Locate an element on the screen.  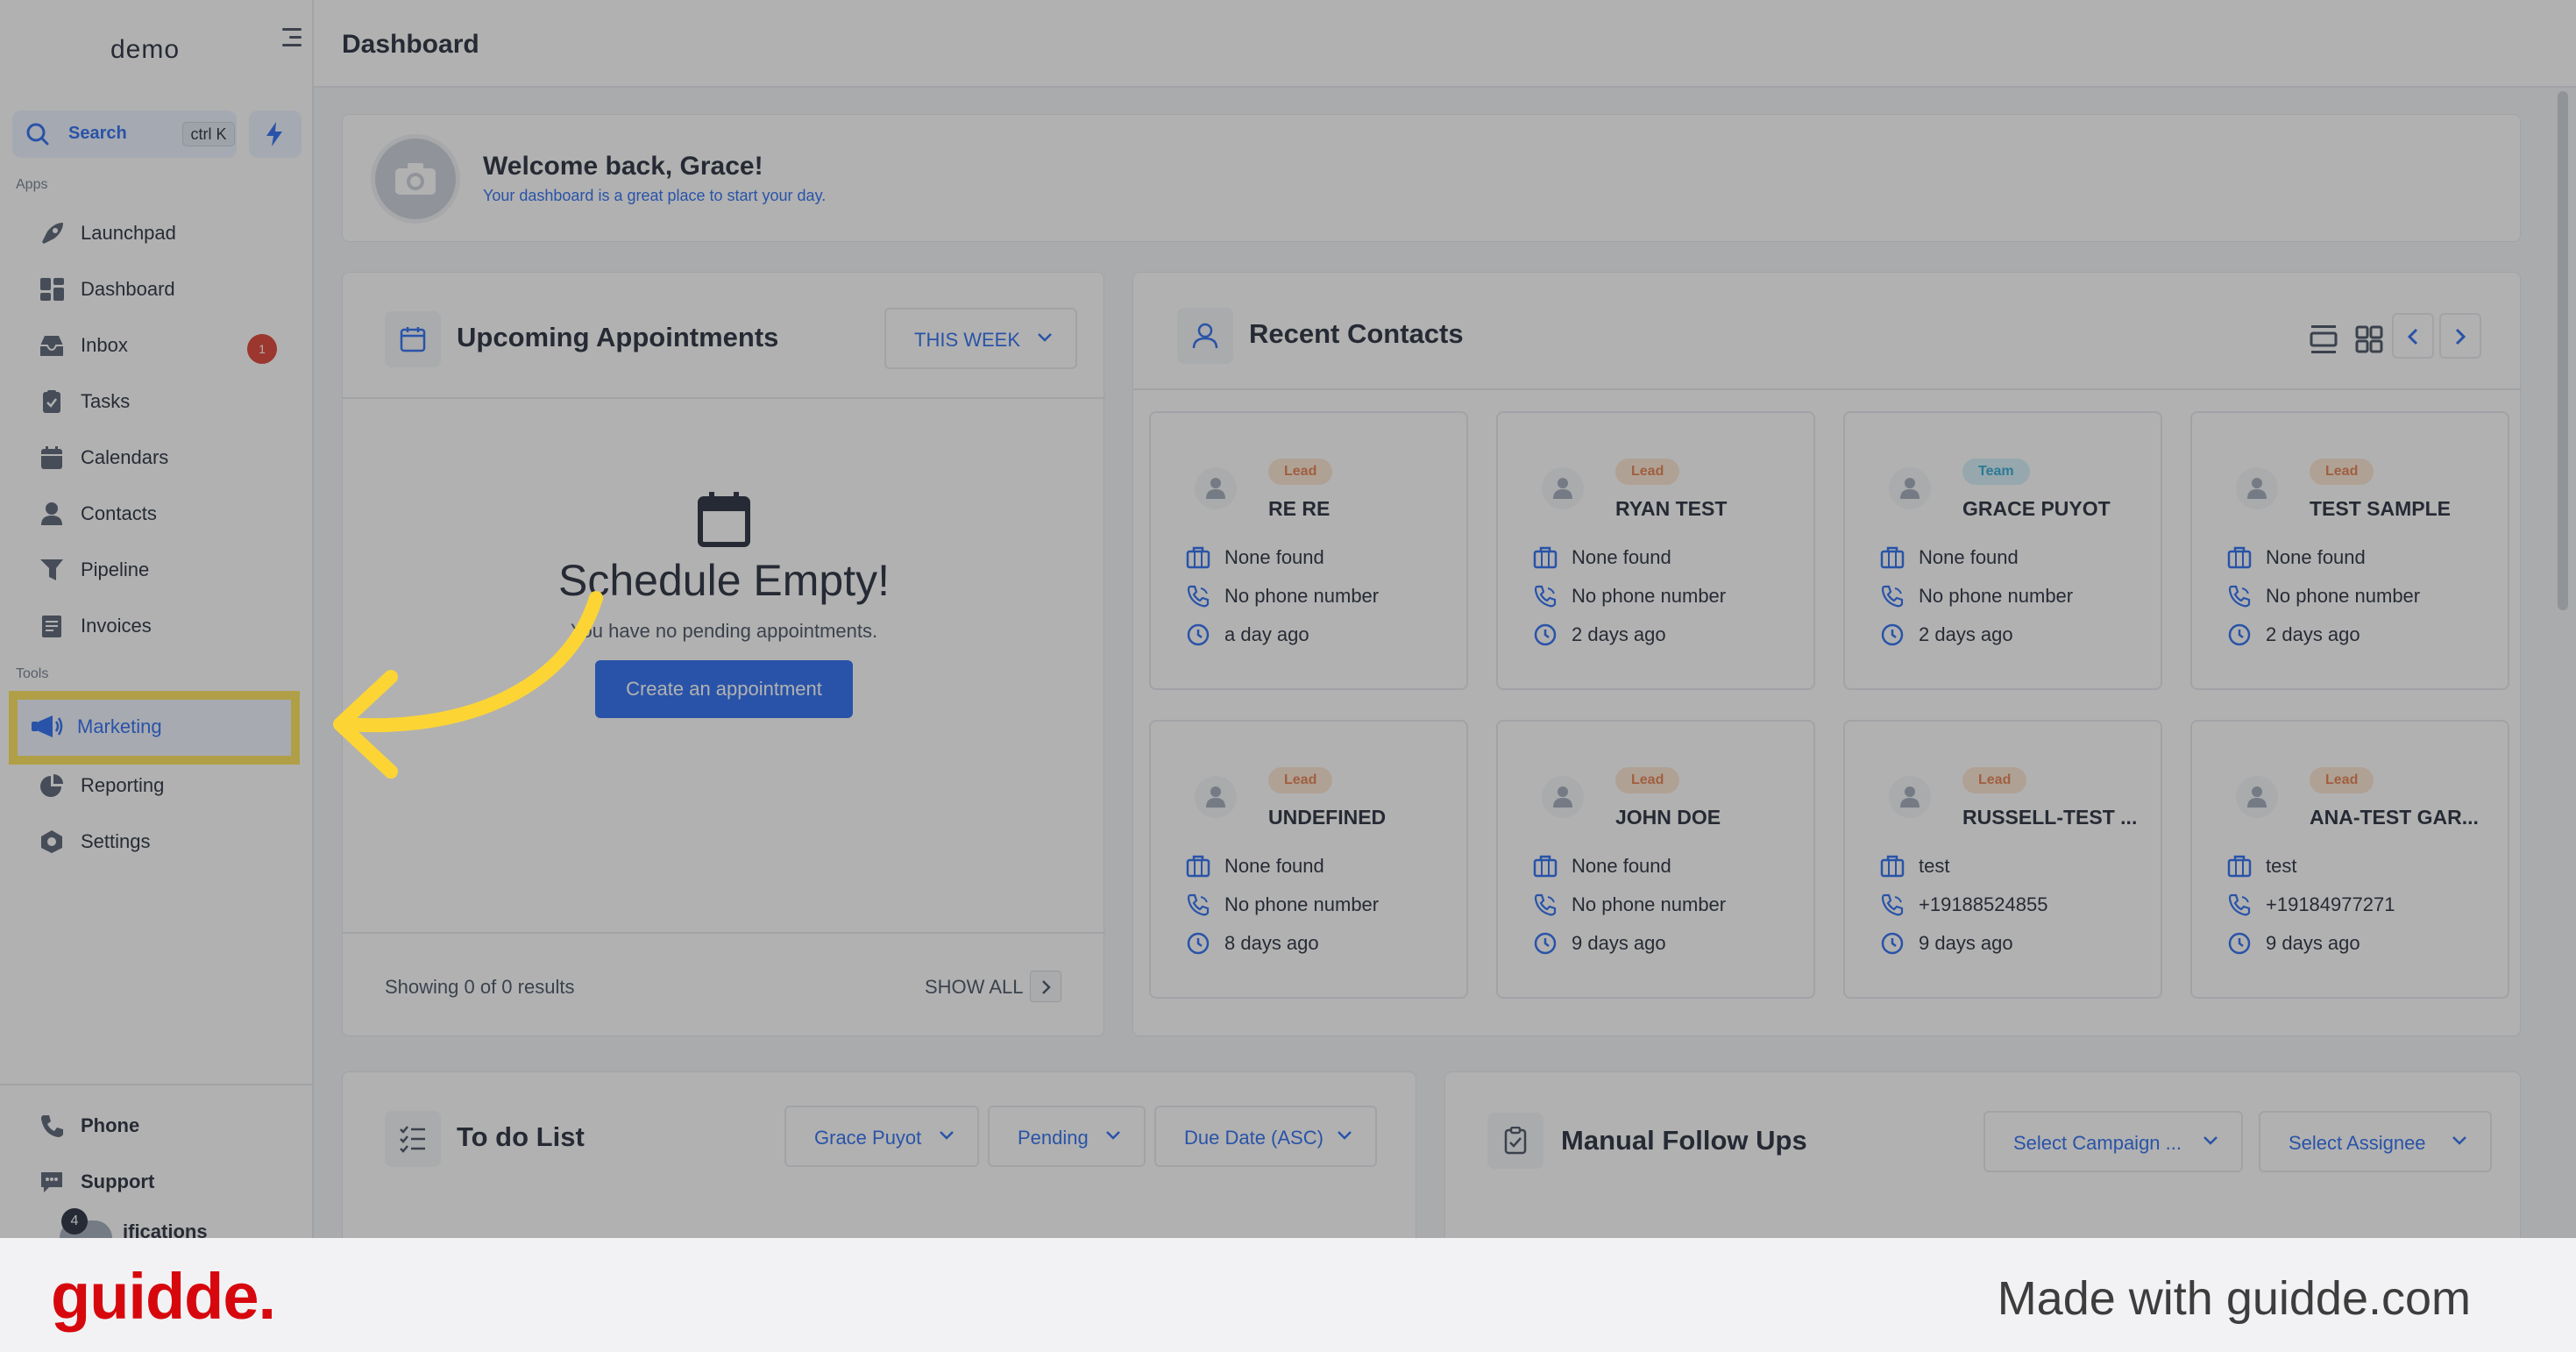
made-with-text: Made with guidde.com is located at coordinates (2234, 1298).